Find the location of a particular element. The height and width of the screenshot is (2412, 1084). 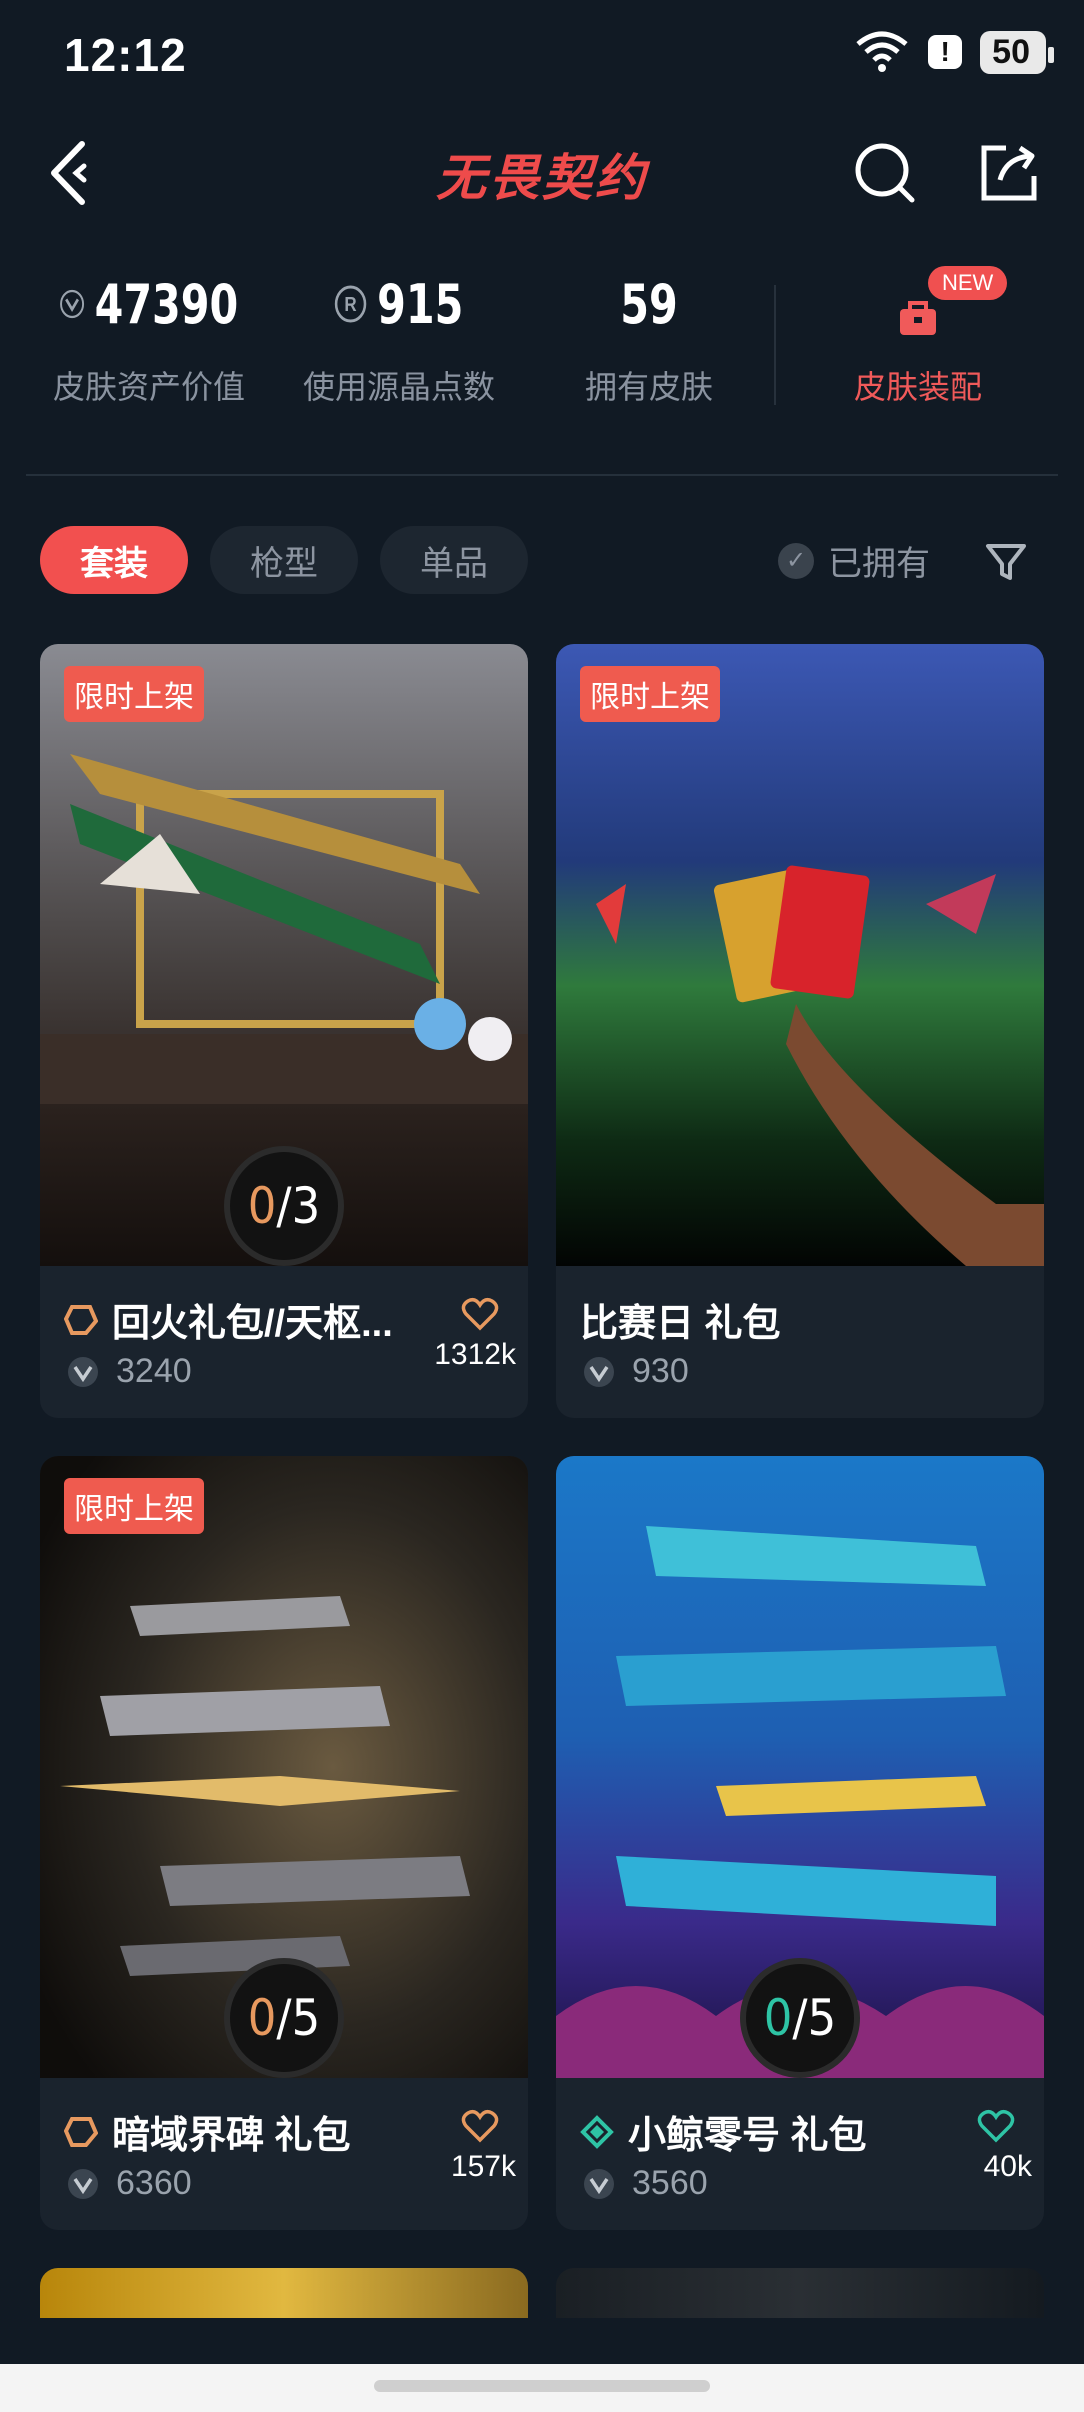

status-time: 12:12 is located at coordinates (125, 55).